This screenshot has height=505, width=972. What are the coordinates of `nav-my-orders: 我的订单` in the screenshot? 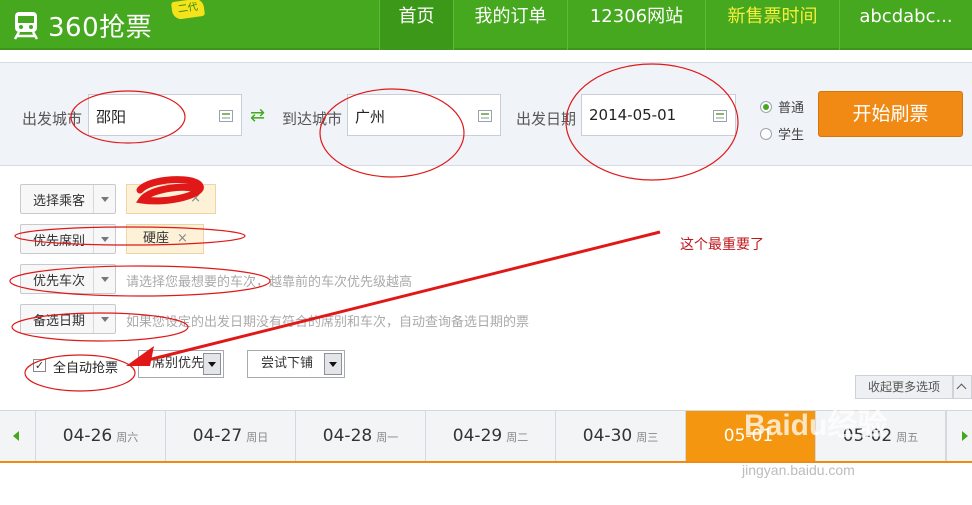 It's located at (510, 25).